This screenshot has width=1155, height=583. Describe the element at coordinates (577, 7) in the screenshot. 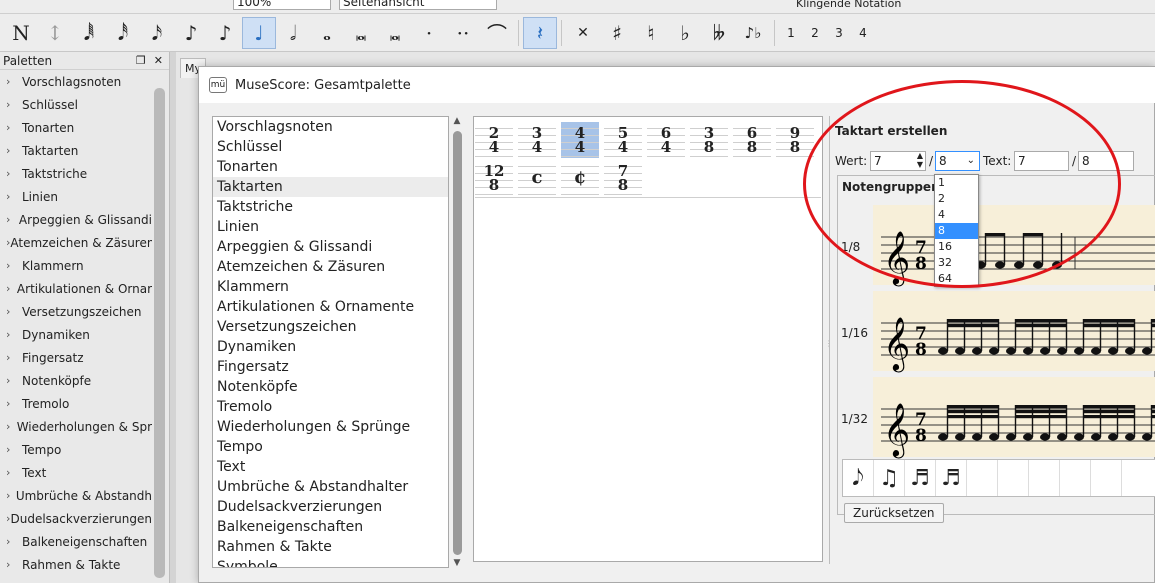

I see `top-toolbar: 100% Seitenansicht Klingende Notation` at that location.